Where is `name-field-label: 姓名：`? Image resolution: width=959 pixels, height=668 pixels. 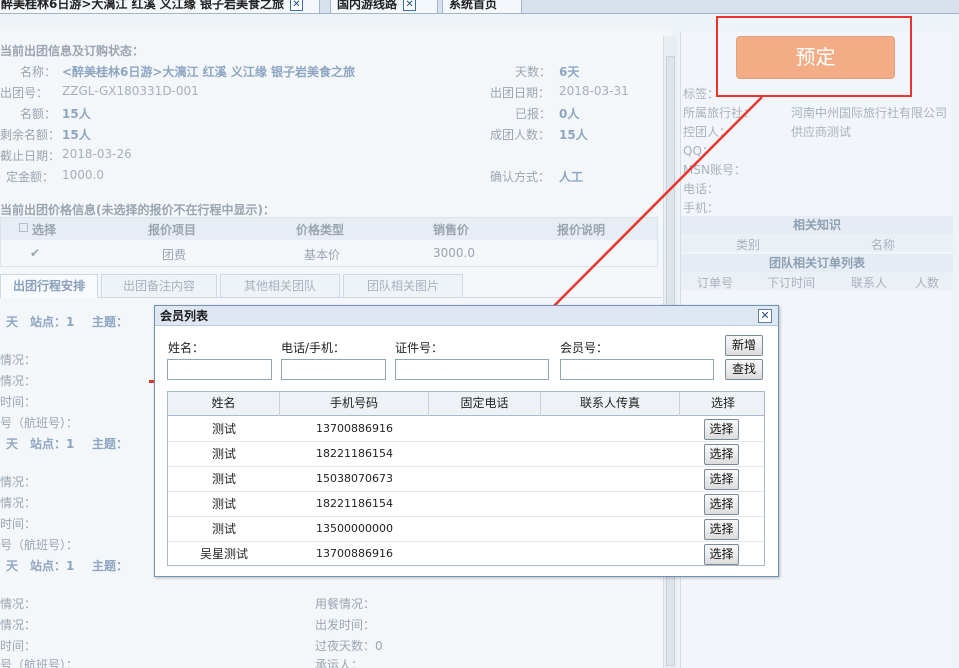
name-field-label: 姓名： is located at coordinates (186, 348).